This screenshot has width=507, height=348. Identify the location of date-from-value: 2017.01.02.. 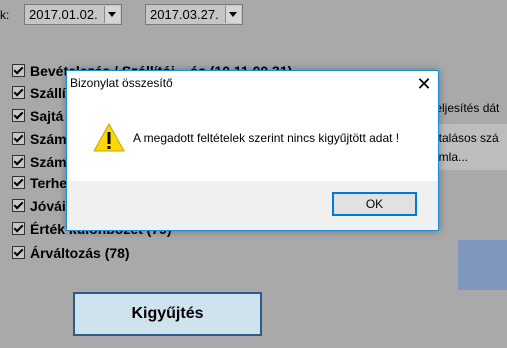
(63, 14).